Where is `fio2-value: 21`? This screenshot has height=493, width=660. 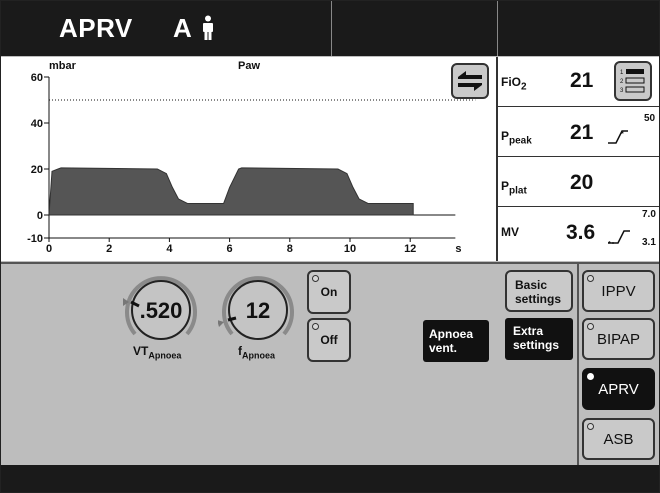 fio2-value: 21 is located at coordinates (582, 80).